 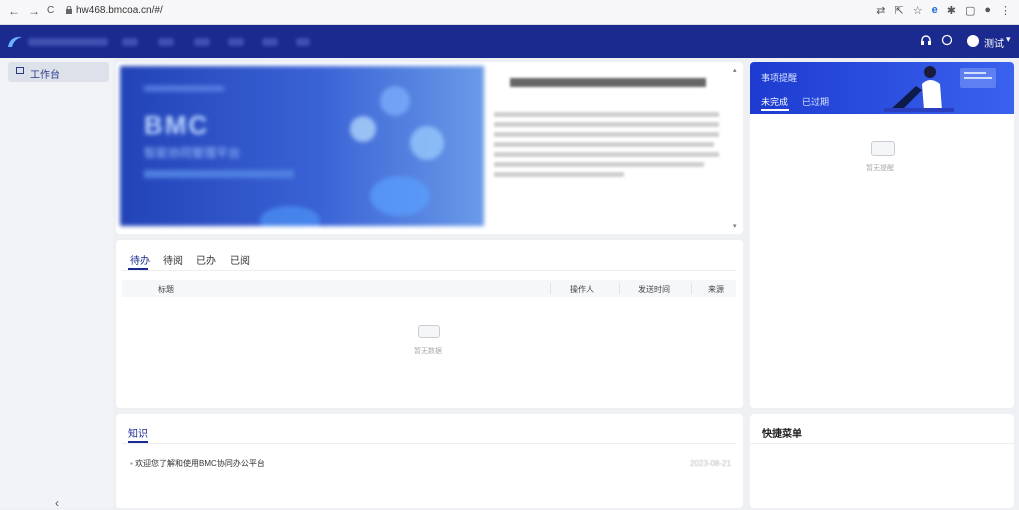 I want to click on extension-e-icon: e, so click(x=935, y=10).